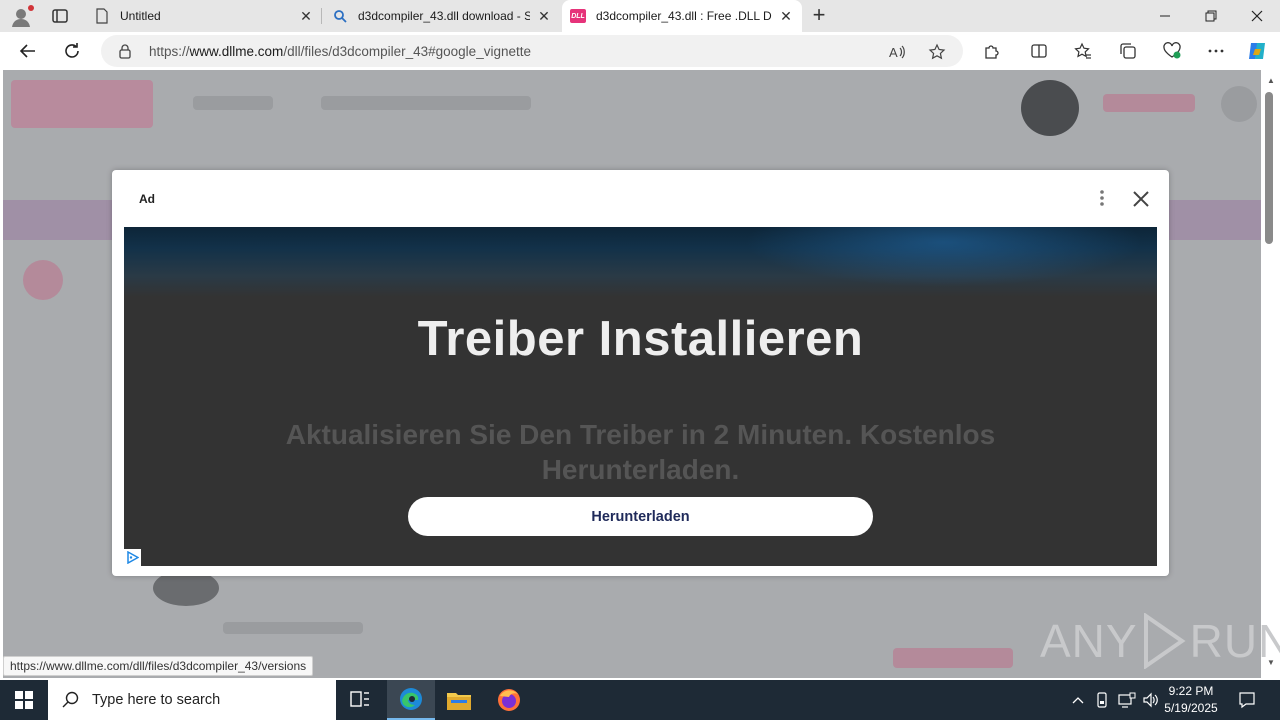 The image size is (1280, 720). Describe the element at coordinates (31, 8) in the screenshot. I see `profile-notification-dot` at that location.